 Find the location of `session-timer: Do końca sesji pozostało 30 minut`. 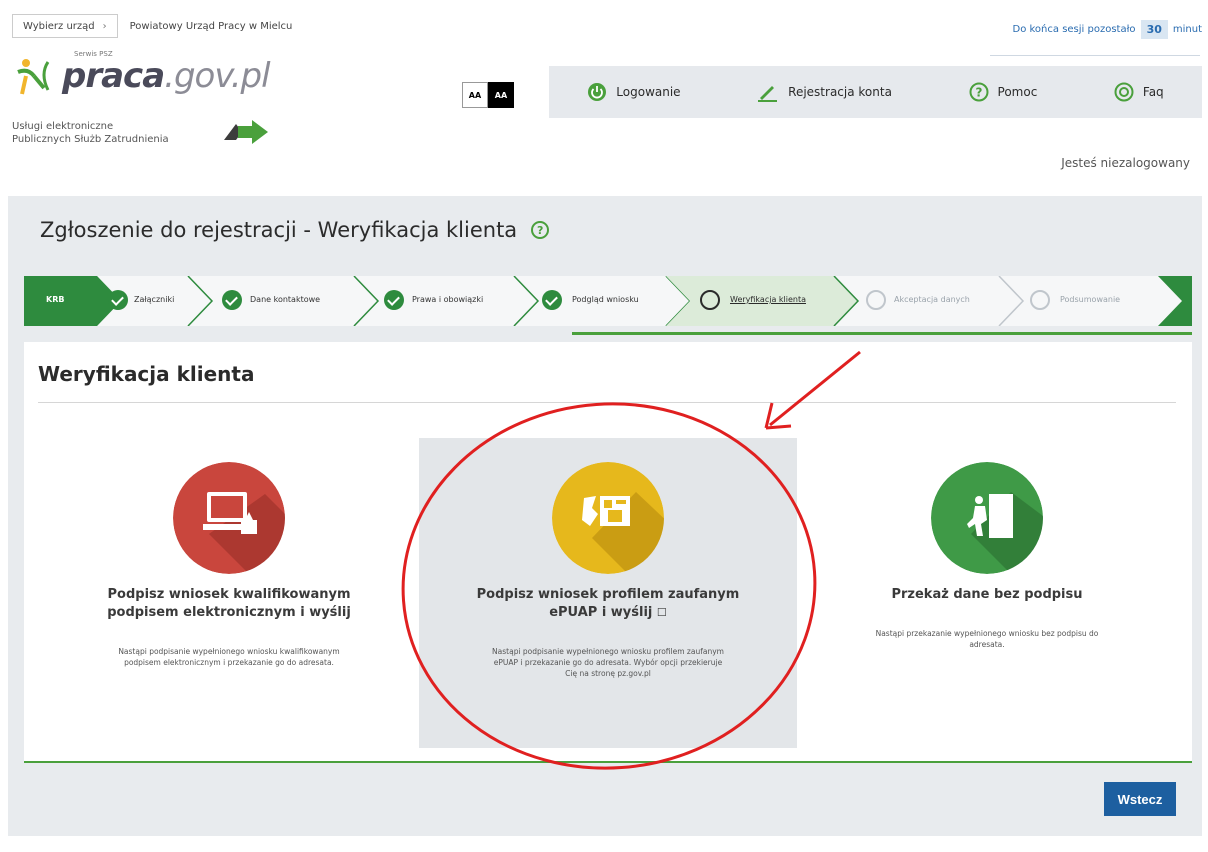

session-timer: Do końca sesji pozostało 30 minut is located at coordinates (1107, 29).